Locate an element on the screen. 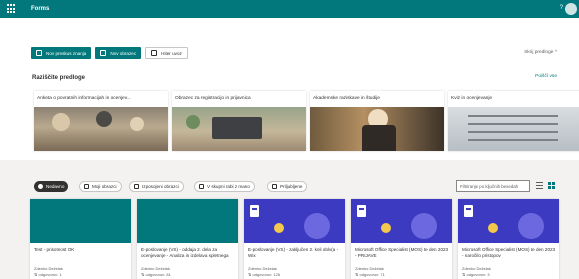  borrow-icon is located at coordinates (136, 186).